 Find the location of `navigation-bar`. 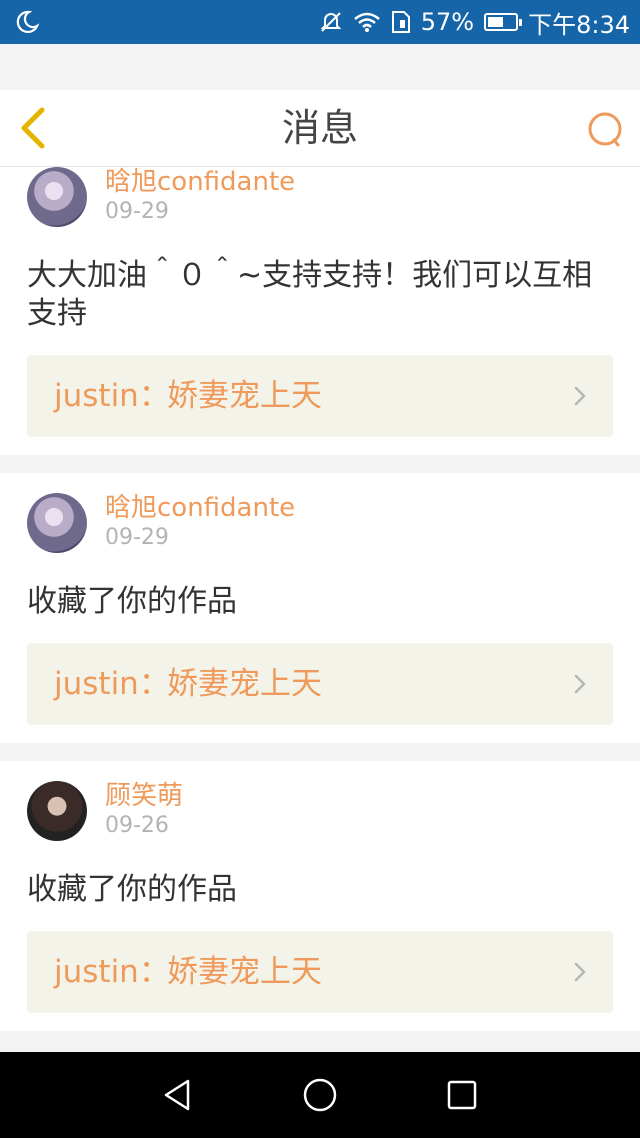

navigation-bar is located at coordinates (320, 1095).